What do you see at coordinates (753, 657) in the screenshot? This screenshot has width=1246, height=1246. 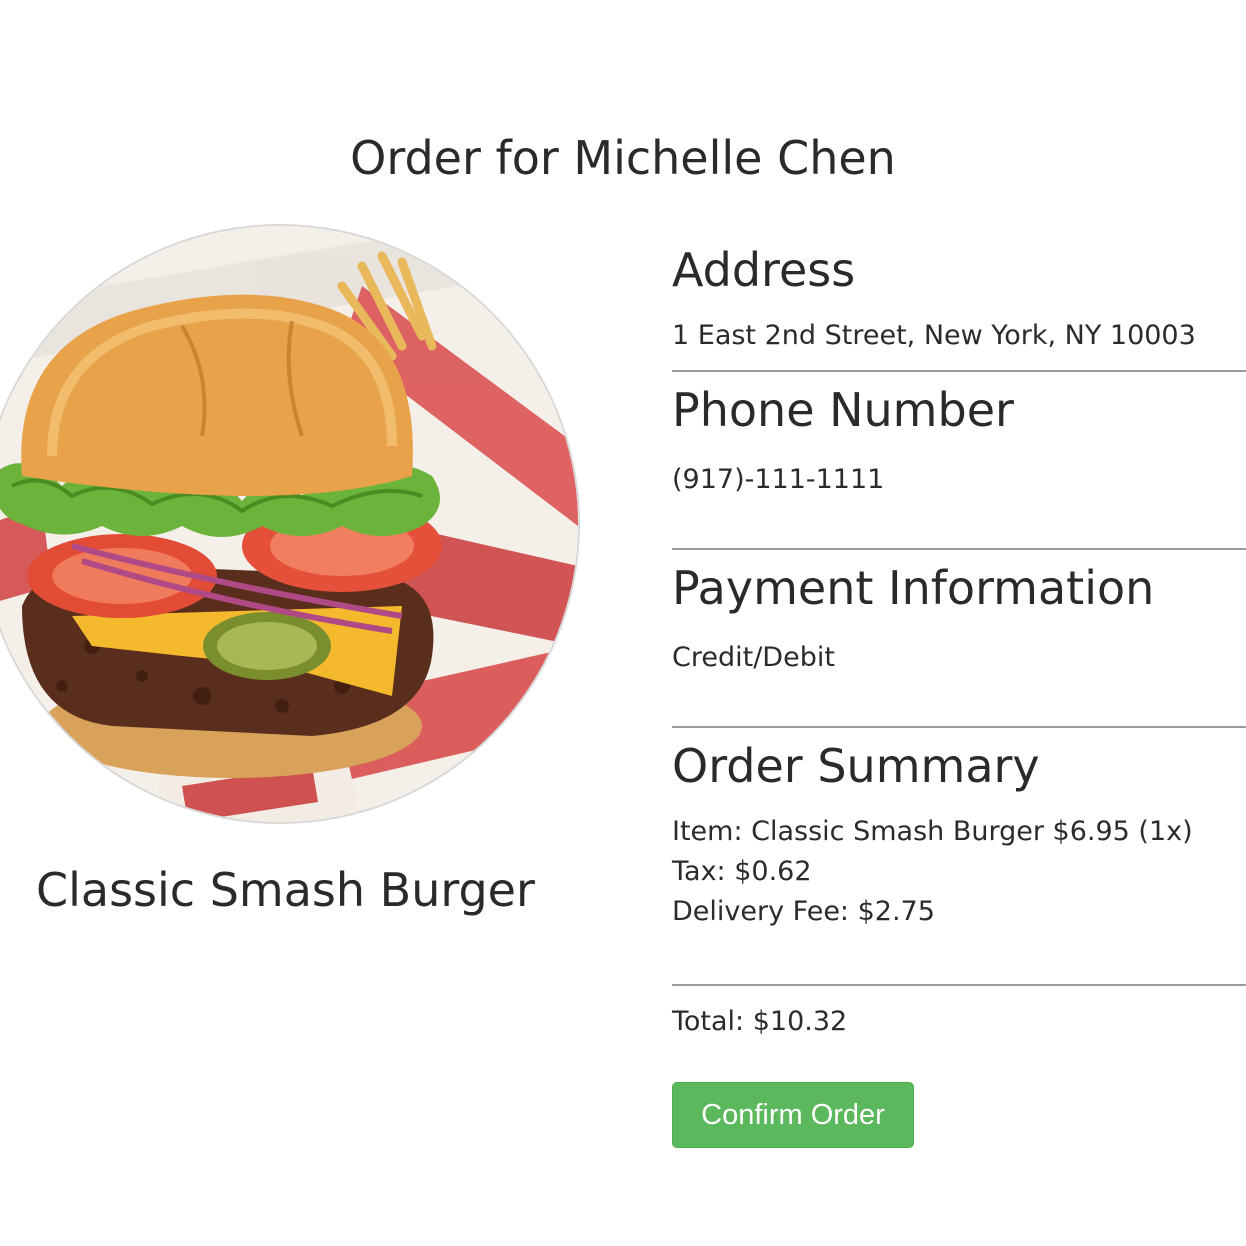 I see `payment-value: Credit/Debit` at bounding box center [753, 657].